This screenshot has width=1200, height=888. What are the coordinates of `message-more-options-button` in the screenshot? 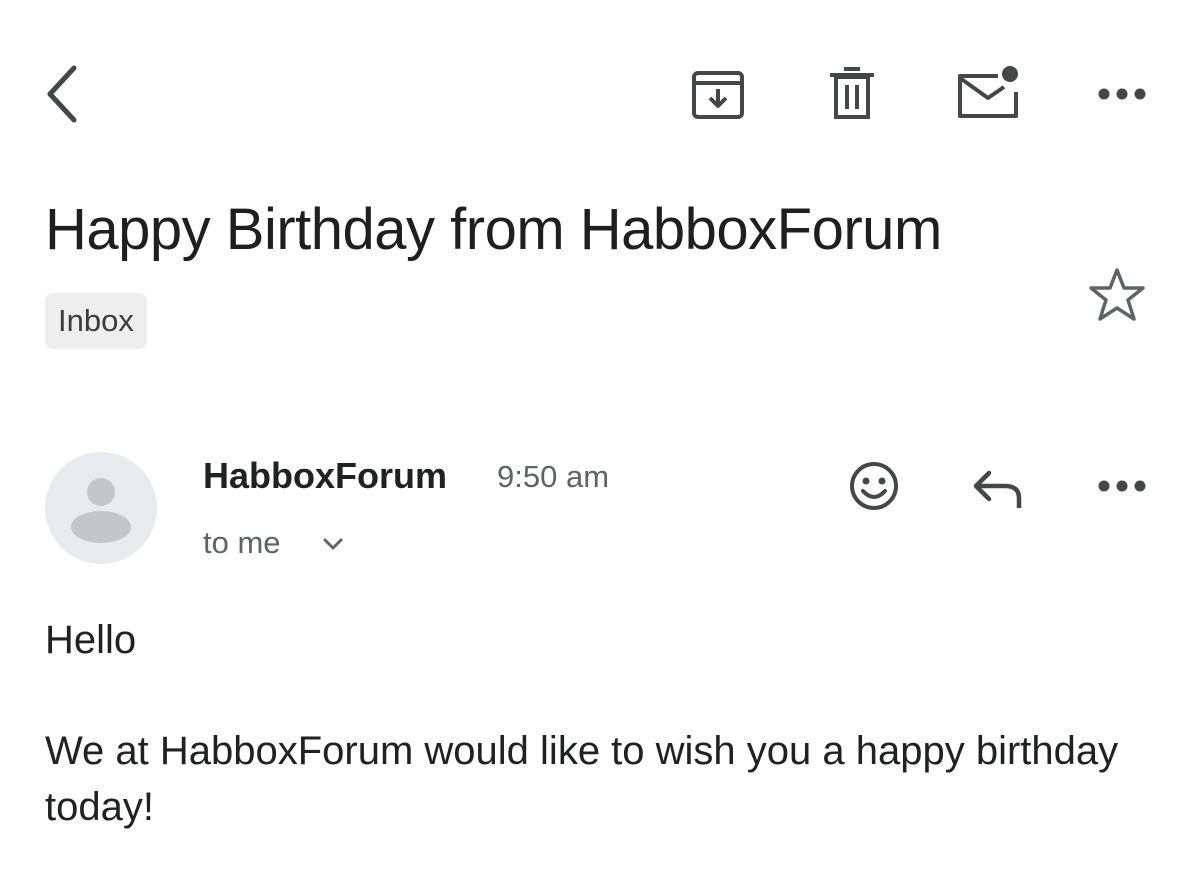 It's located at (1122, 486).